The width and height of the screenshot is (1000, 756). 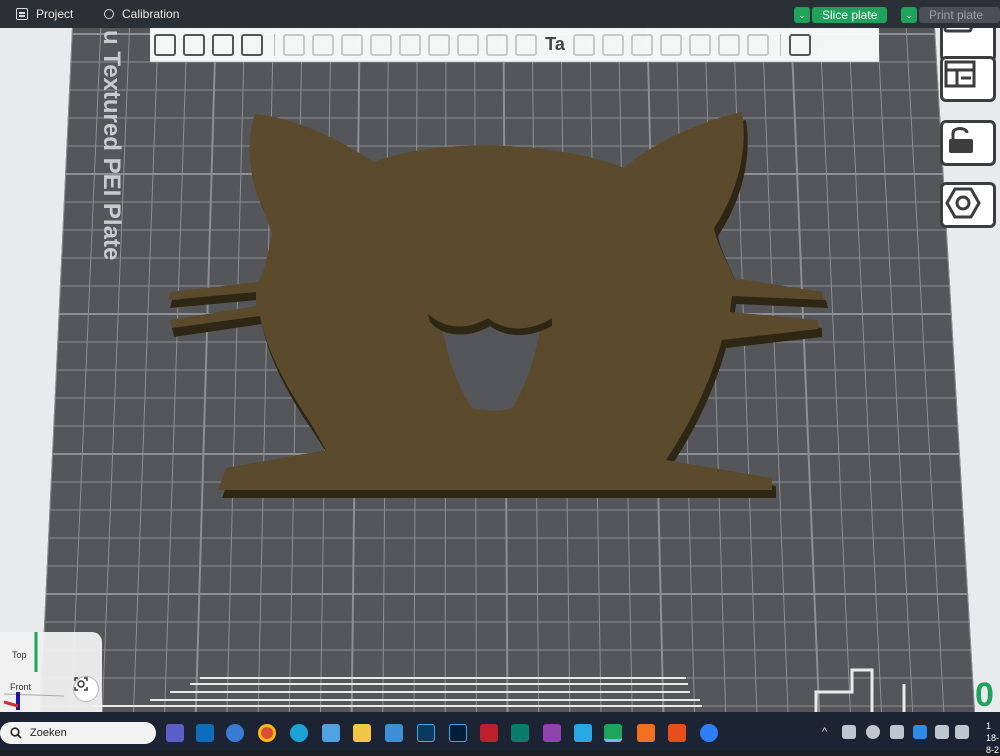 I want to click on dropbox-icon, so click(x=920, y=732).